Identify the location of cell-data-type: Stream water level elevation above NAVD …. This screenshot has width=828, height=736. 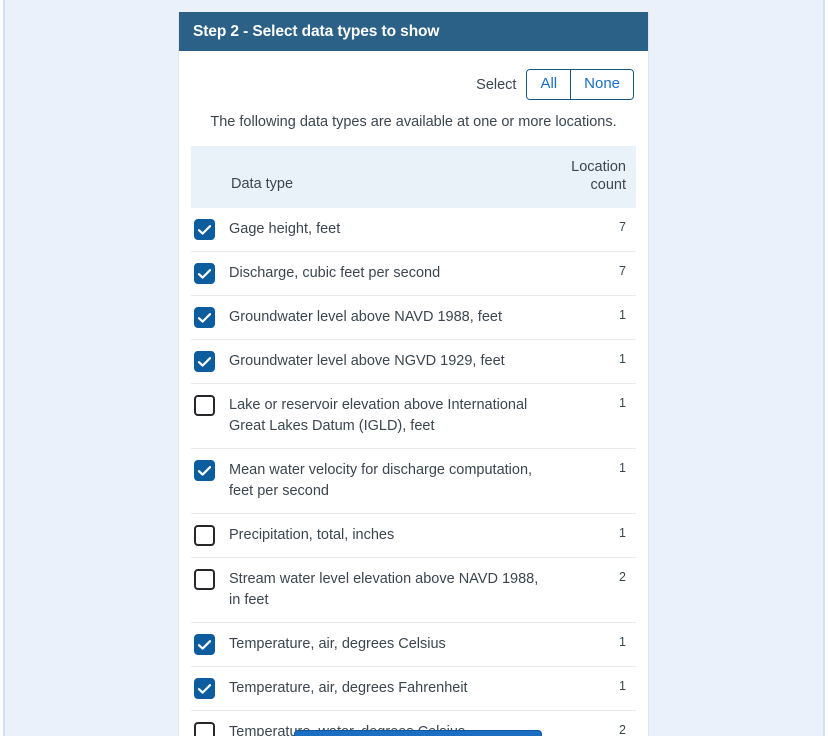
(367, 590).